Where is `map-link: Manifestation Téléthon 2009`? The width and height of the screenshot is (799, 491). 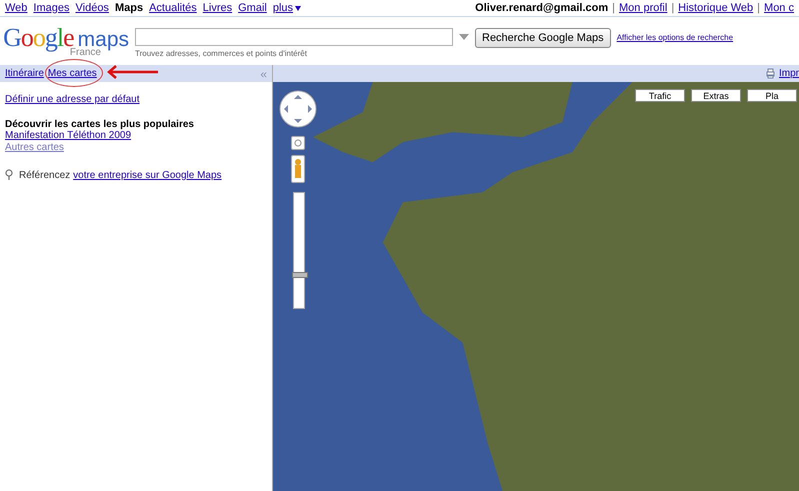 map-link: Manifestation Téléthon 2009 is located at coordinates (68, 135).